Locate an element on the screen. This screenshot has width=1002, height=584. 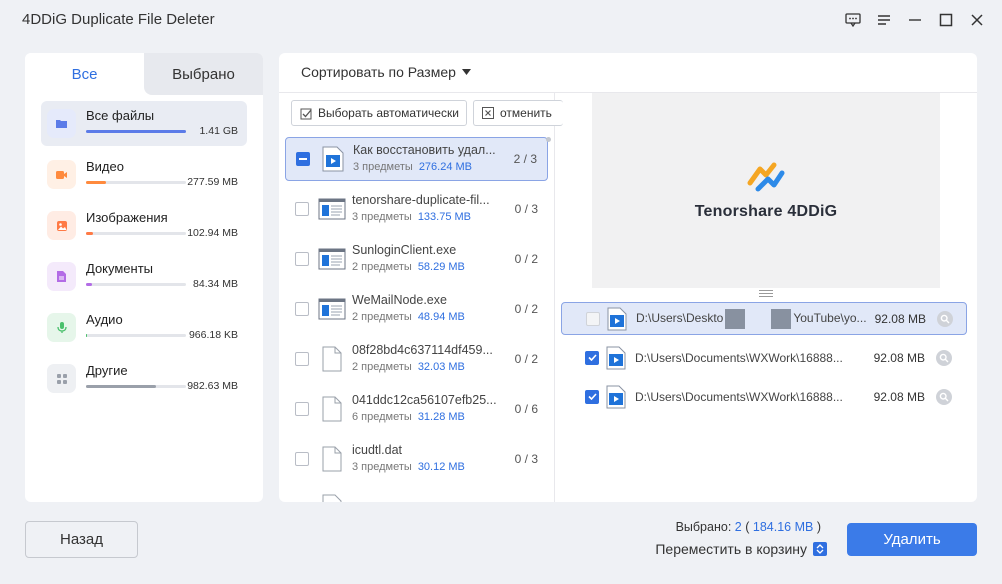
selected-label: Выбрано: is located at coordinates (703, 527).